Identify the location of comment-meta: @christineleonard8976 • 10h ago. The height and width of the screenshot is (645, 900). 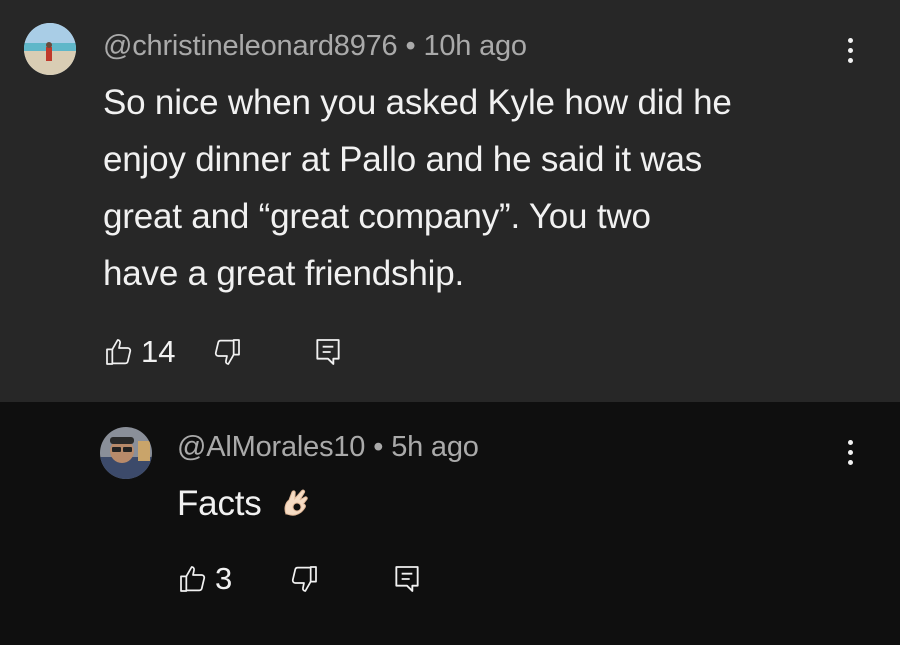
(315, 46).